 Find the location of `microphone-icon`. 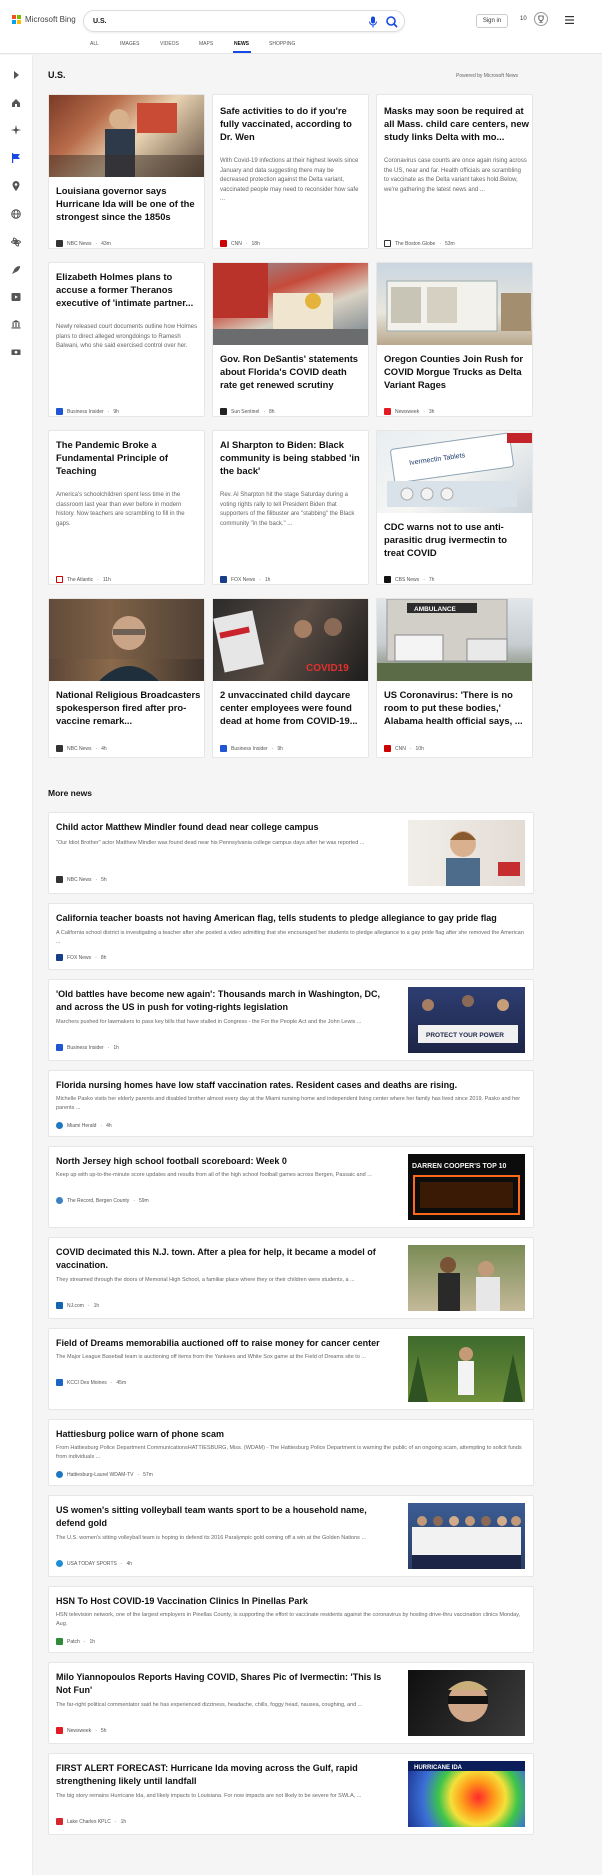

microphone-icon is located at coordinates (373, 22).